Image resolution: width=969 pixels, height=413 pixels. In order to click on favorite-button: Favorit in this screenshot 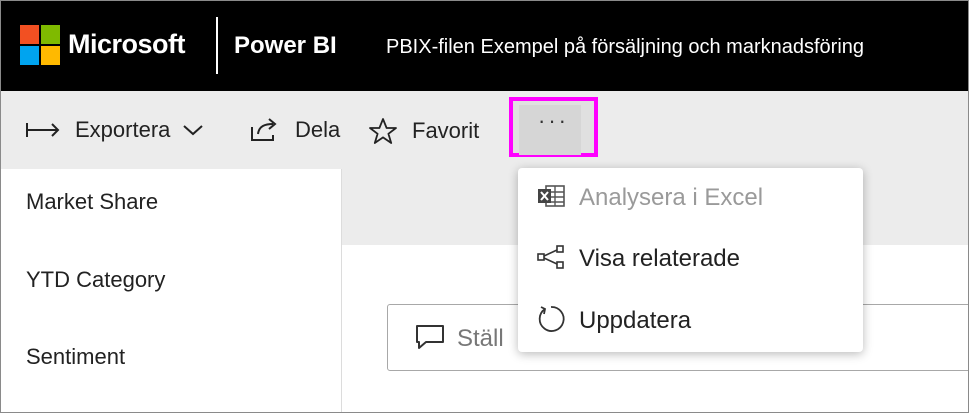, I will do `click(423, 131)`.